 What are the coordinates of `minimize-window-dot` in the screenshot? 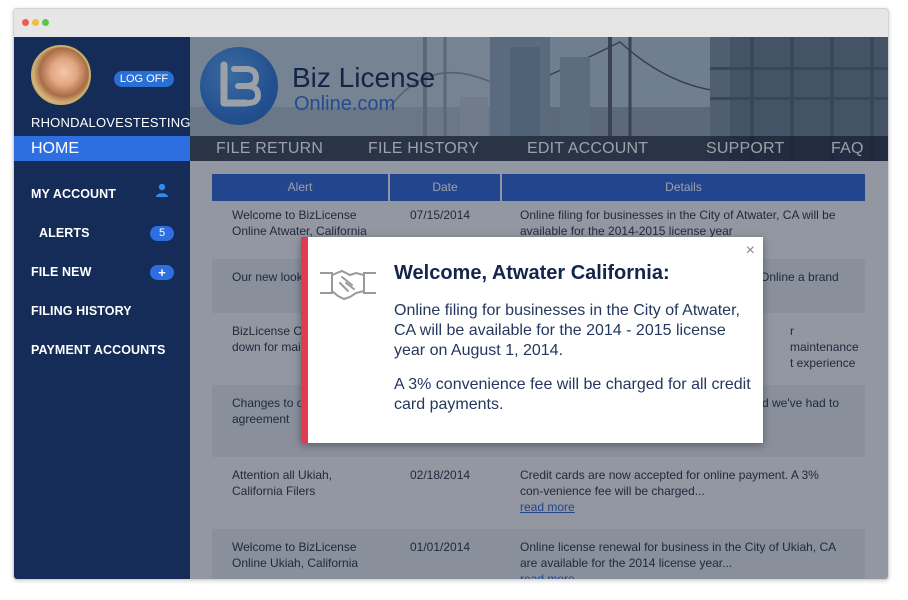 It's located at (35, 22).